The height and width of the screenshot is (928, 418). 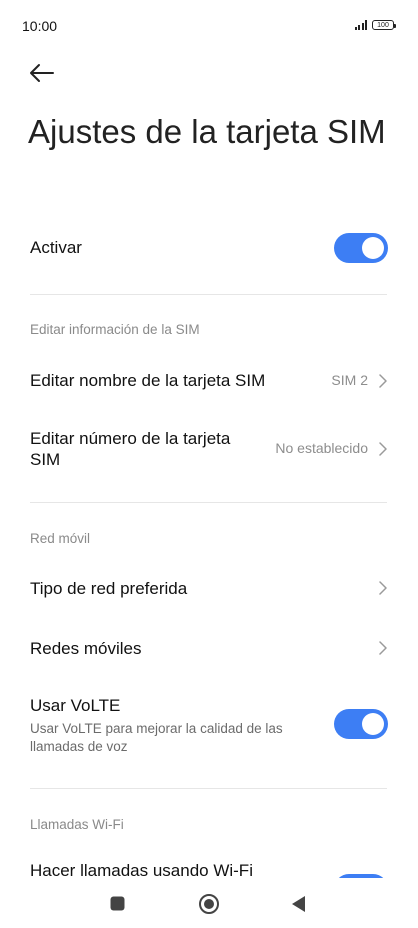 What do you see at coordinates (109, 588) in the screenshot?
I see `preferred-network-type-label: Tipo de red preferida` at bounding box center [109, 588].